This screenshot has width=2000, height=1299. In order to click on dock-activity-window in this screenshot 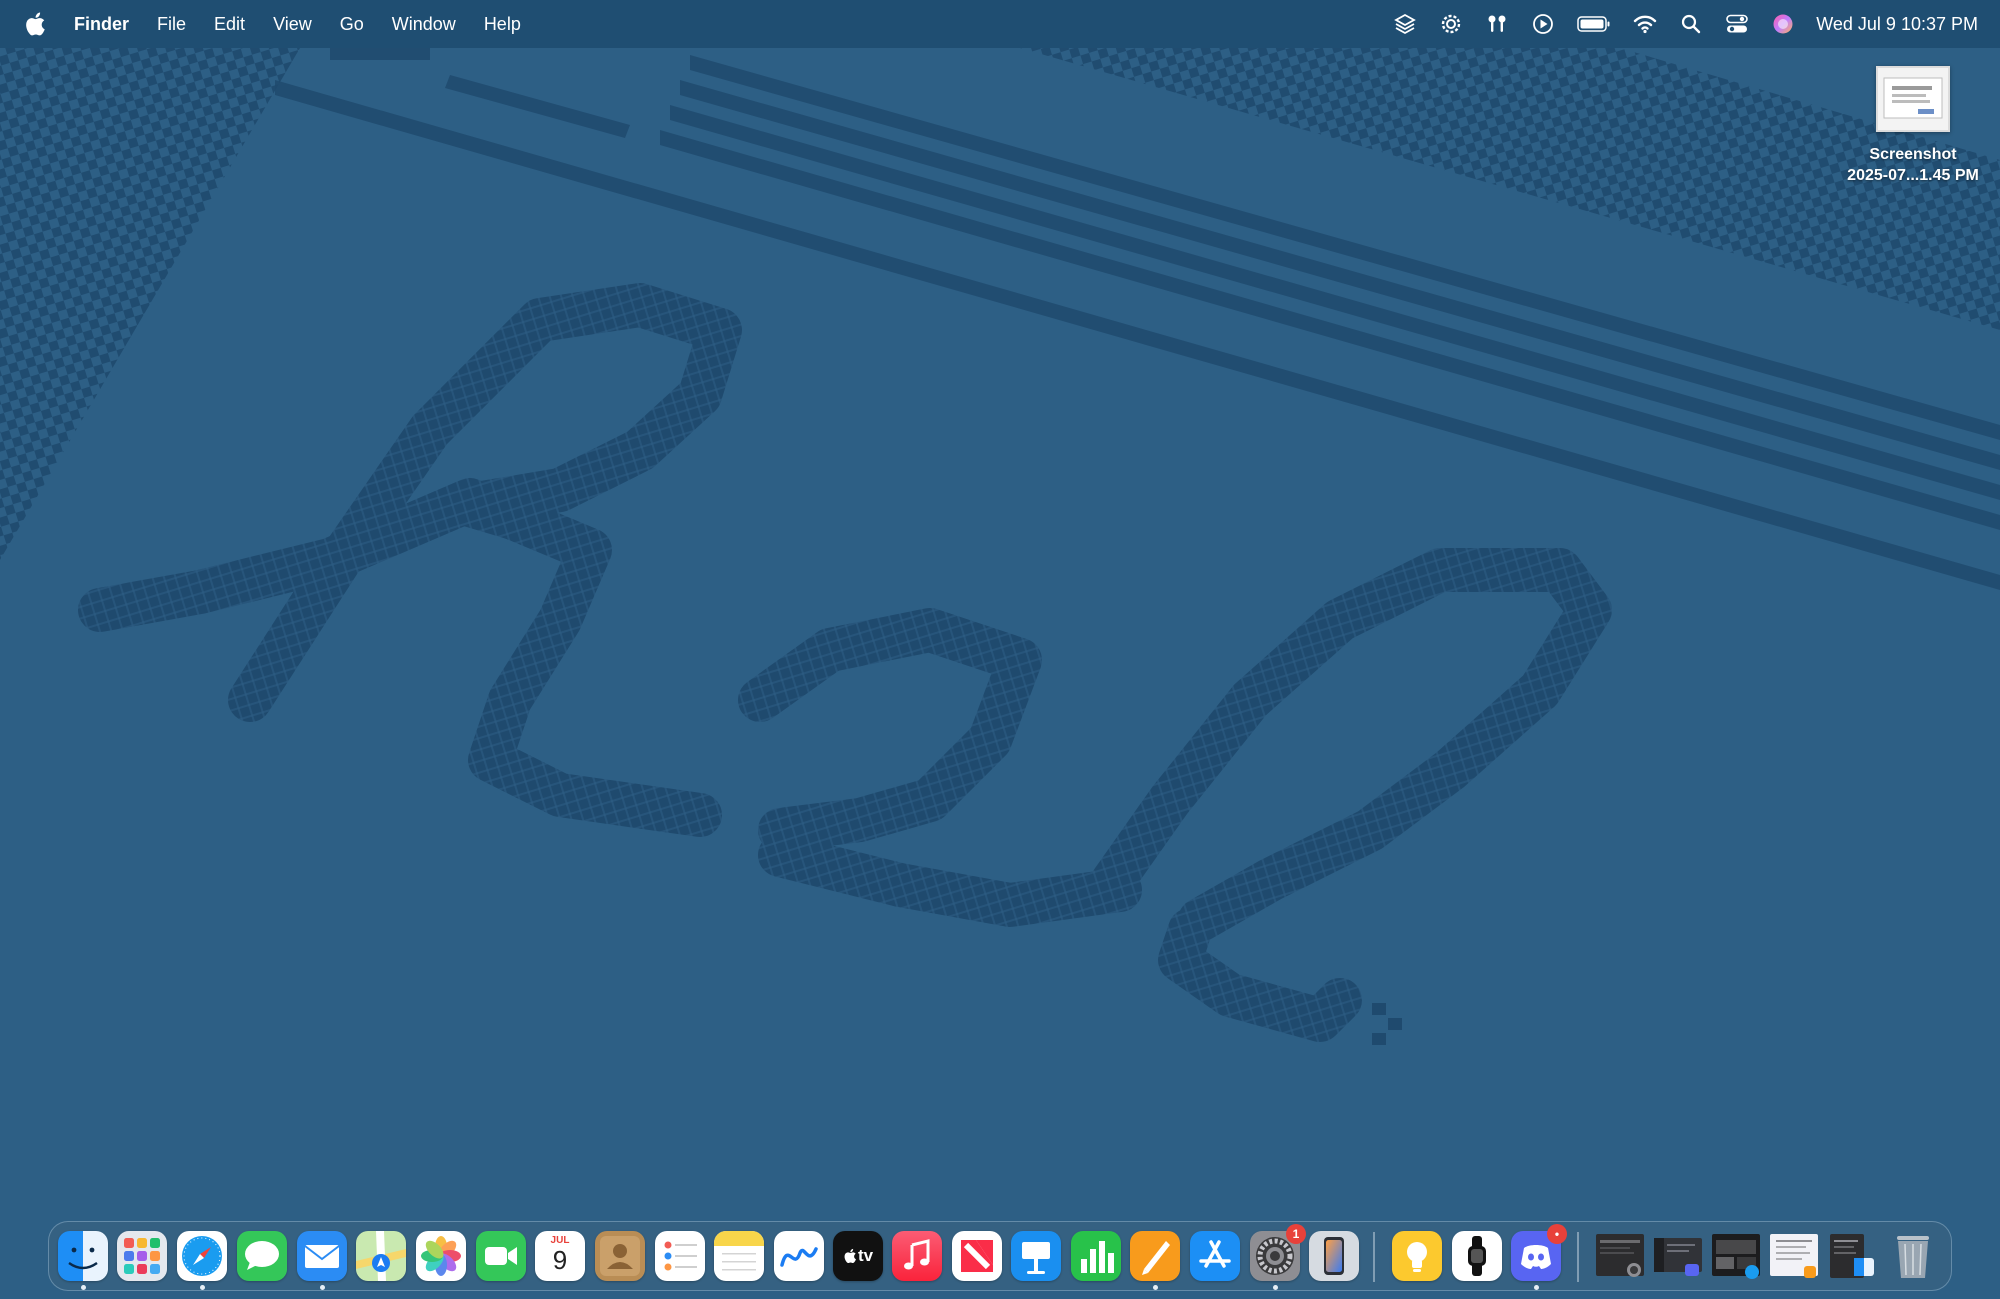, I will do `click(1620, 1256)`.